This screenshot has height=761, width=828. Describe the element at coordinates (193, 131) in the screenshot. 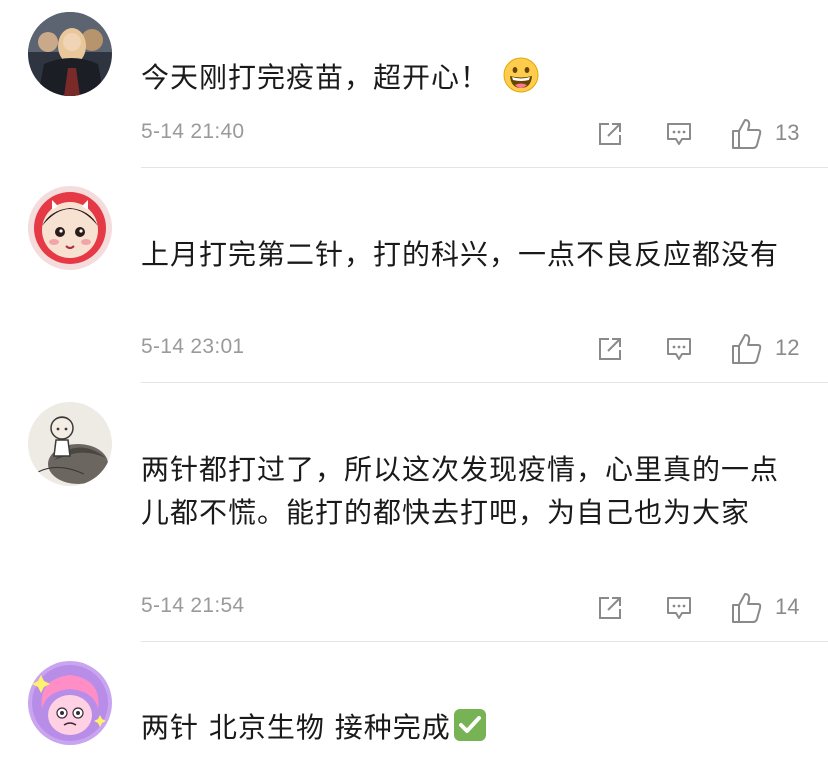

I see `comment-time: 5-14 21:40` at that location.